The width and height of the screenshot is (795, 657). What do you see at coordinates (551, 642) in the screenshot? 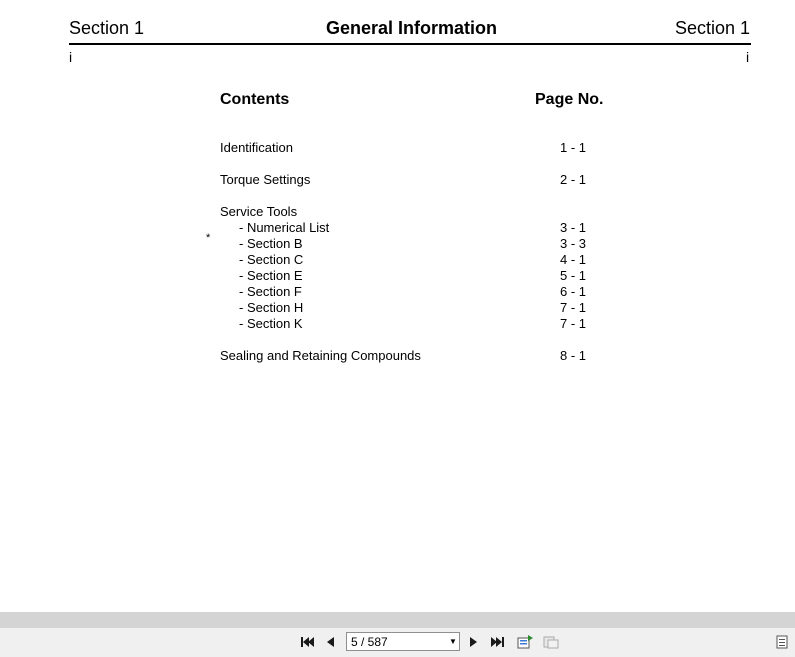
I see `print-icon` at bounding box center [551, 642].